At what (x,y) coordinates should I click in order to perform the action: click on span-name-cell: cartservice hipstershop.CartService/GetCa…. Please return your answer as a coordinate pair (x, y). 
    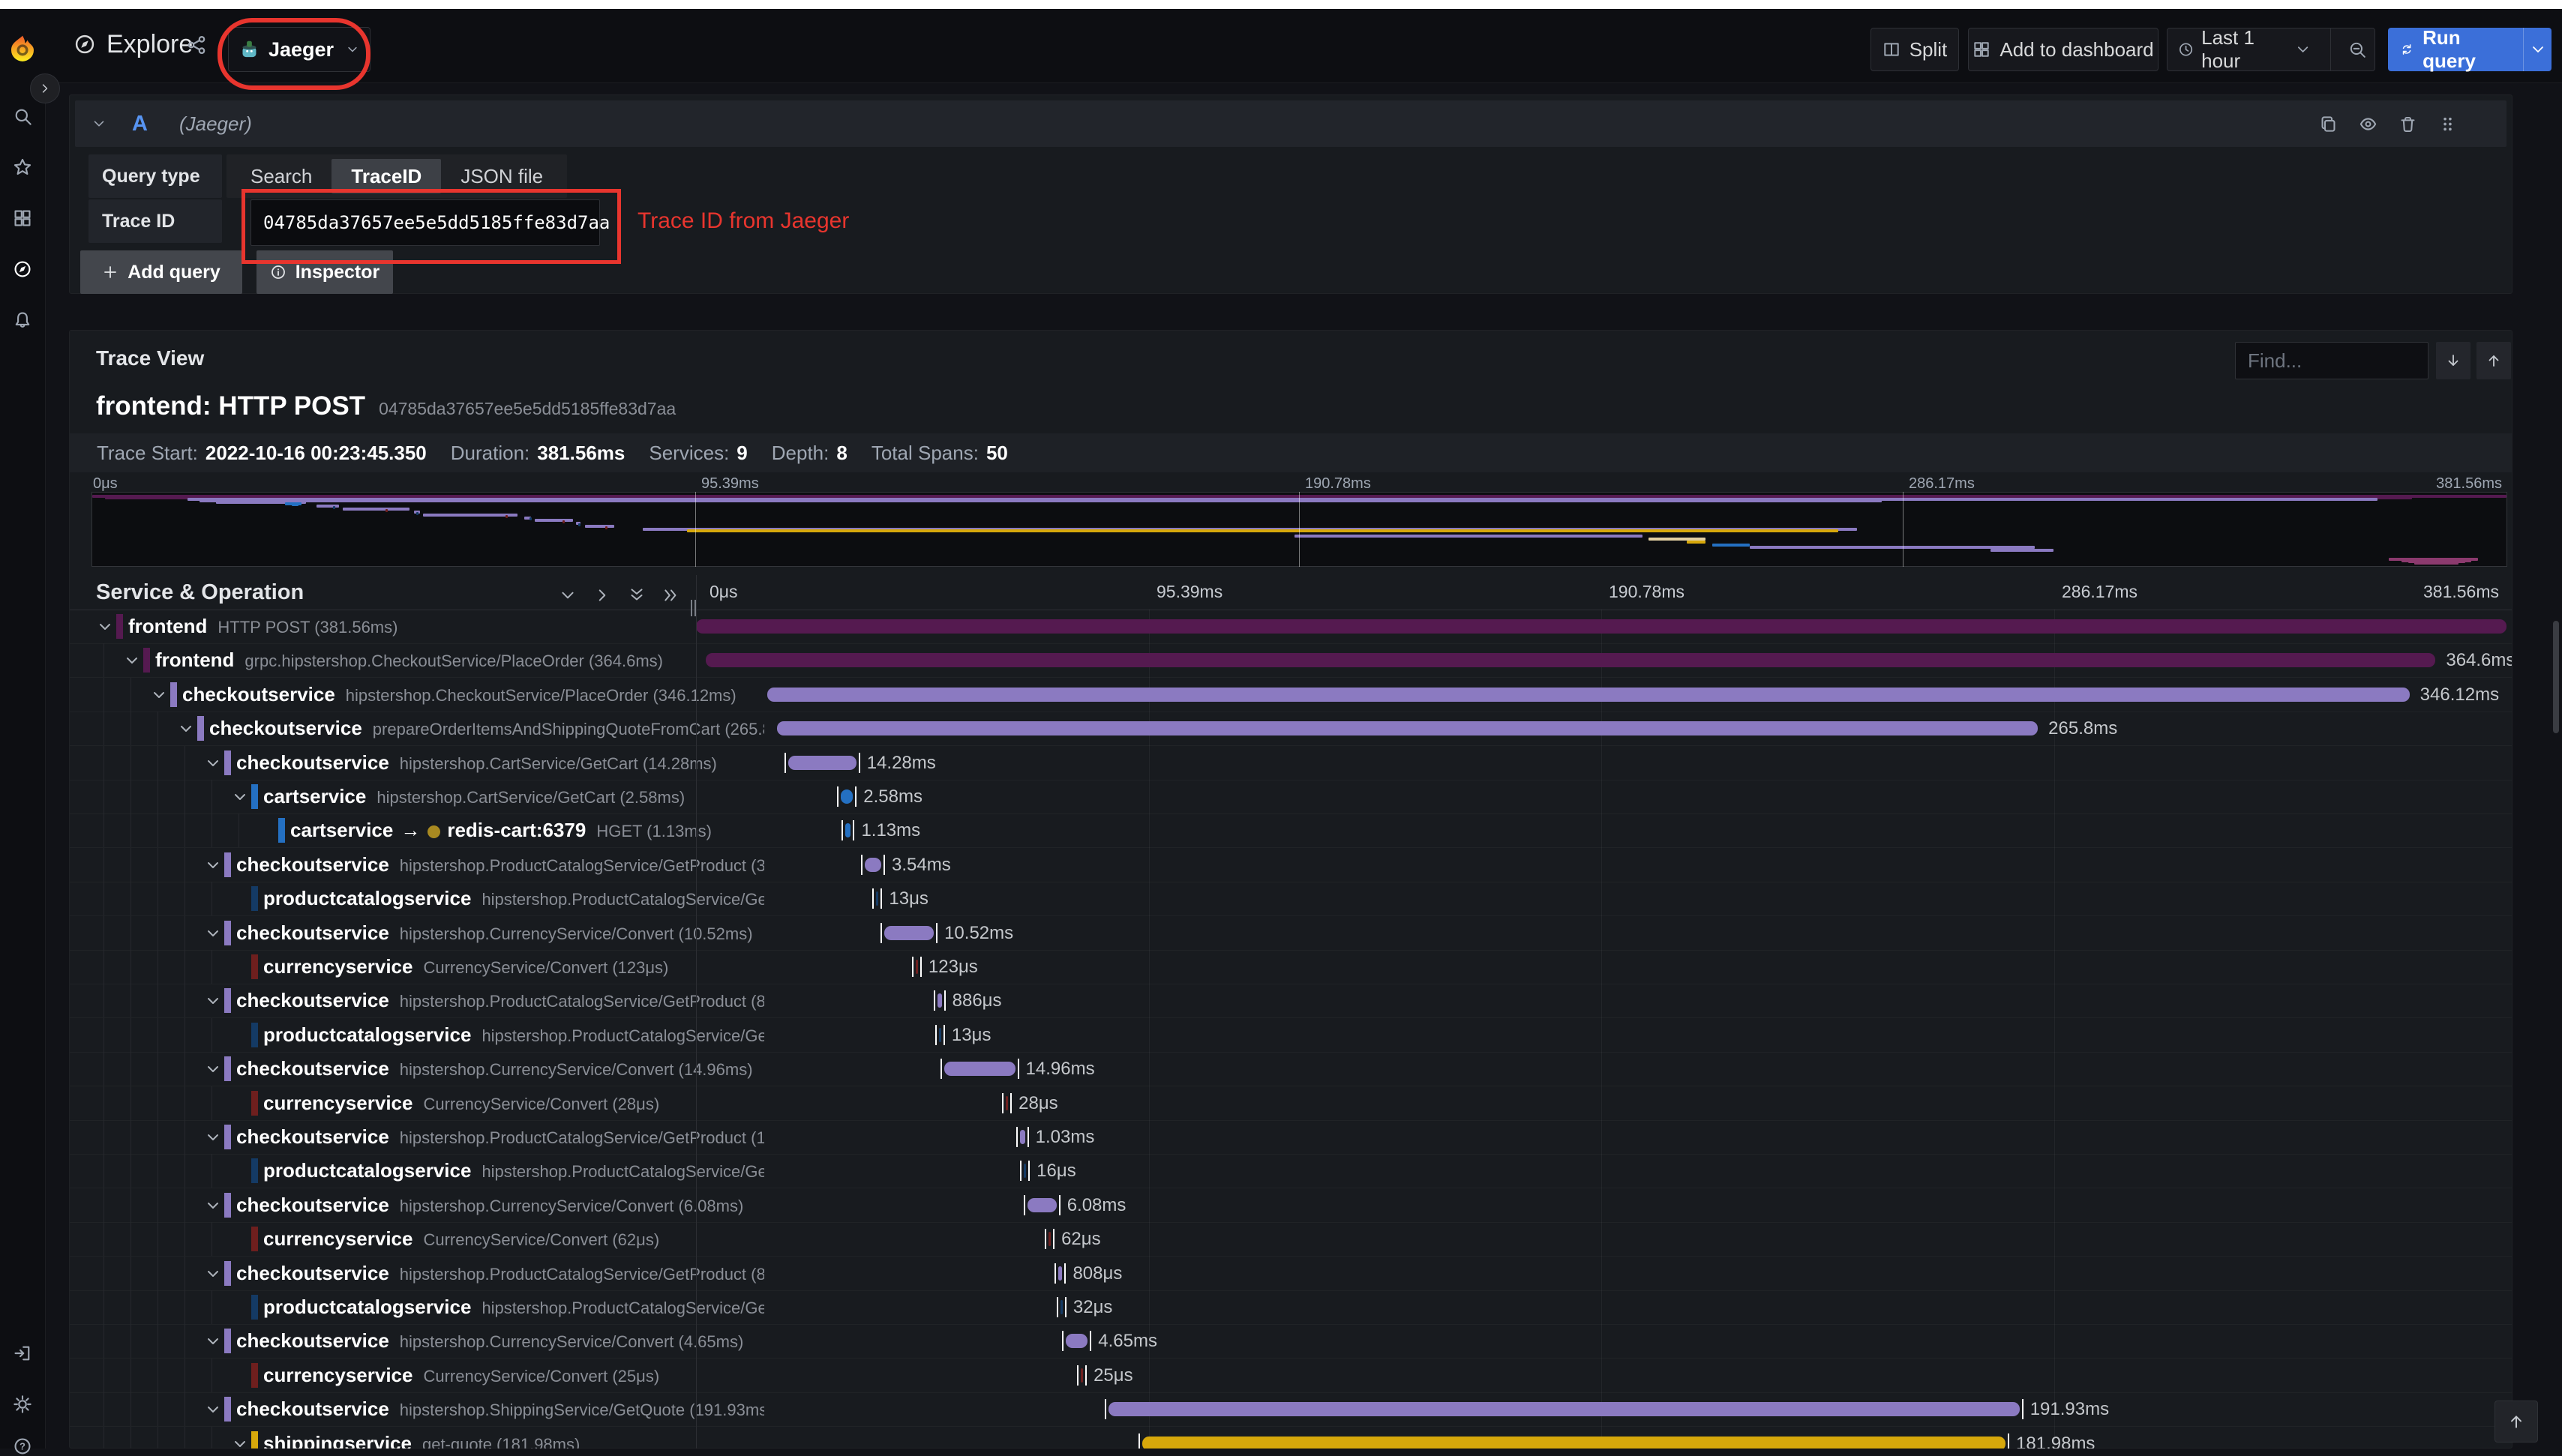
    Looking at the image, I should click on (513, 796).